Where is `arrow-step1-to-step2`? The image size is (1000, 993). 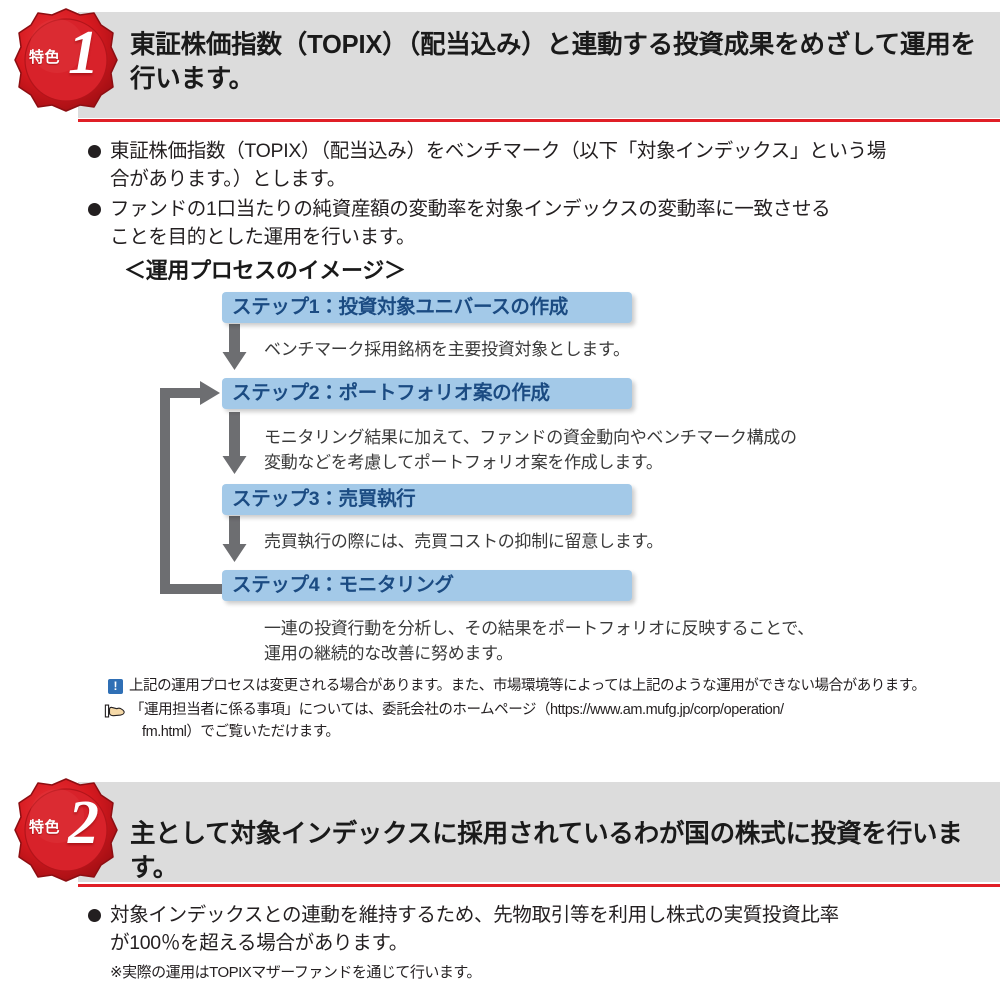 arrow-step1-to-step2 is located at coordinates (234, 347).